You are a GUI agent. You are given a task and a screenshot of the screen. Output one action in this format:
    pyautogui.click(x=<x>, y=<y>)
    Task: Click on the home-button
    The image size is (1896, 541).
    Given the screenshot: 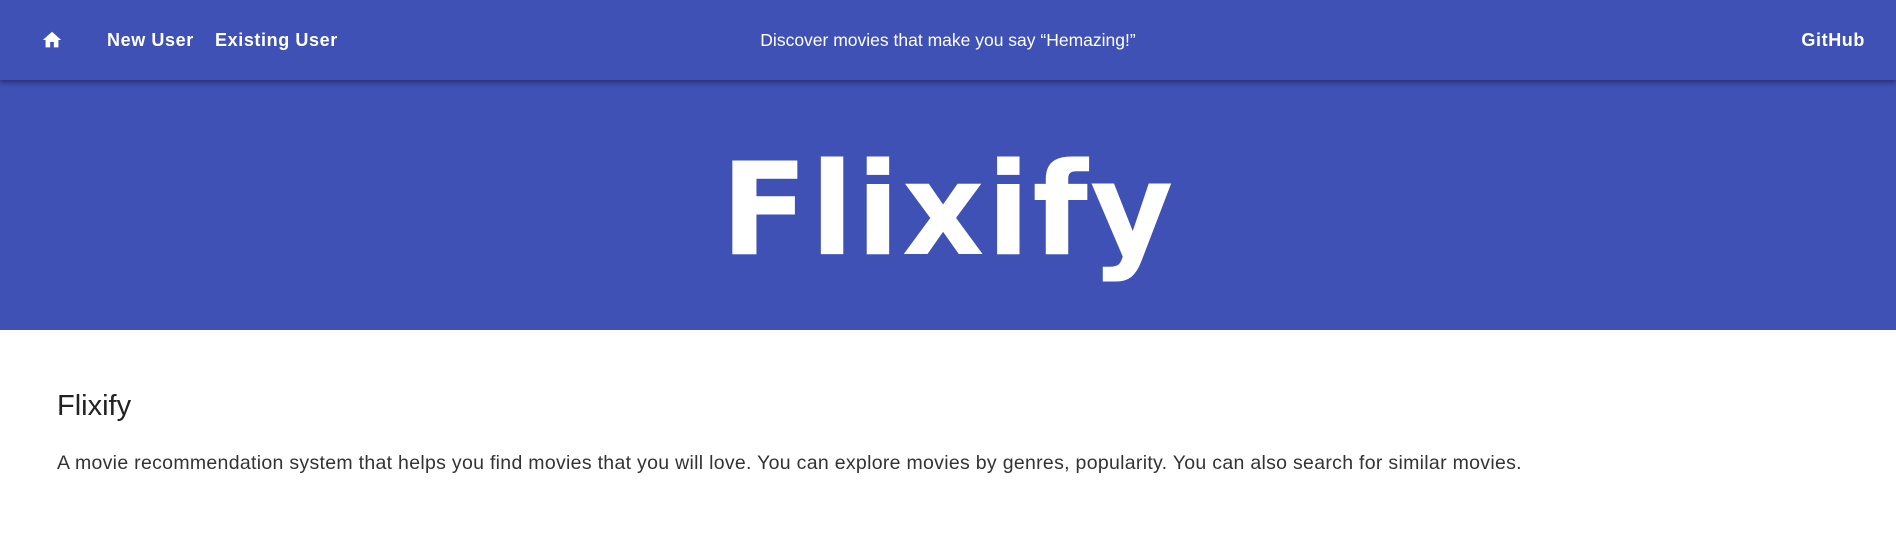 What is the action you would take?
    pyautogui.click(x=52, y=40)
    